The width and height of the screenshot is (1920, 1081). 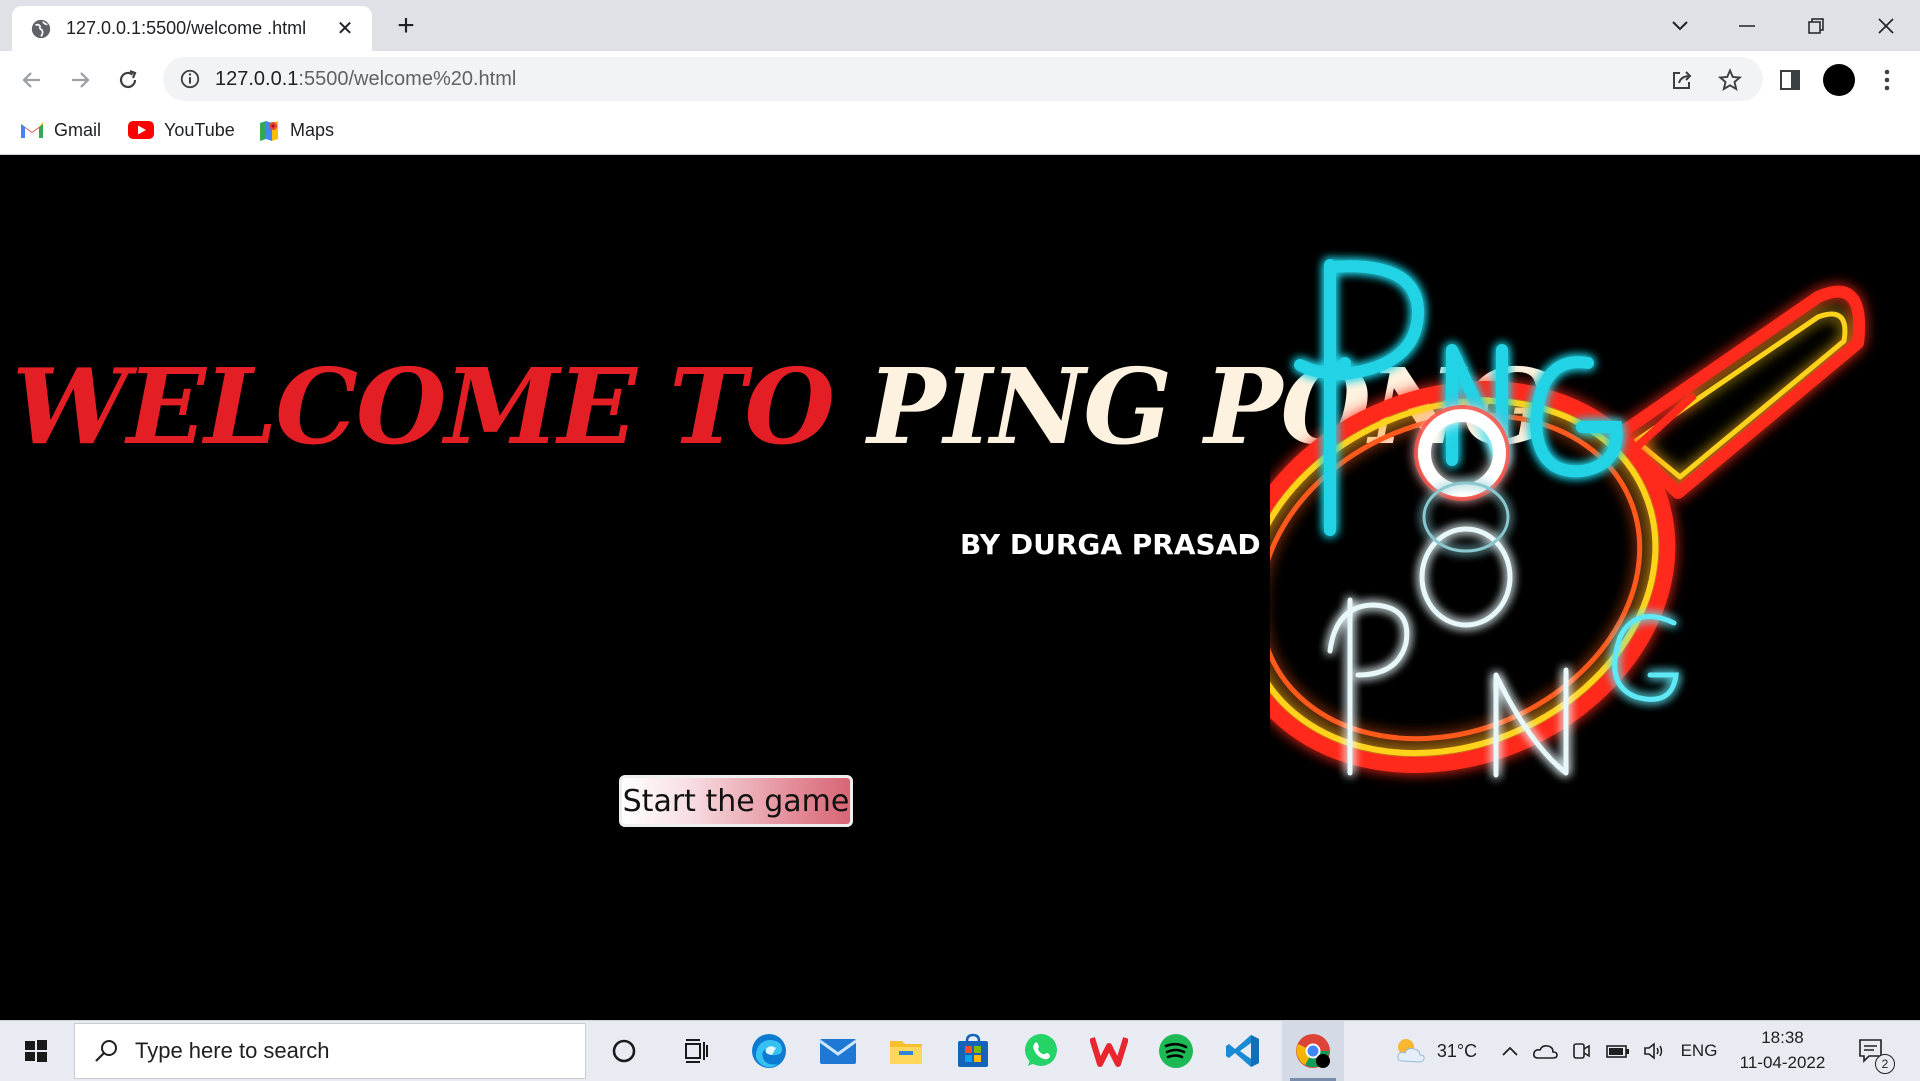 What do you see at coordinates (1545, 1051) in the screenshot?
I see `onedrive-cloud-icon` at bounding box center [1545, 1051].